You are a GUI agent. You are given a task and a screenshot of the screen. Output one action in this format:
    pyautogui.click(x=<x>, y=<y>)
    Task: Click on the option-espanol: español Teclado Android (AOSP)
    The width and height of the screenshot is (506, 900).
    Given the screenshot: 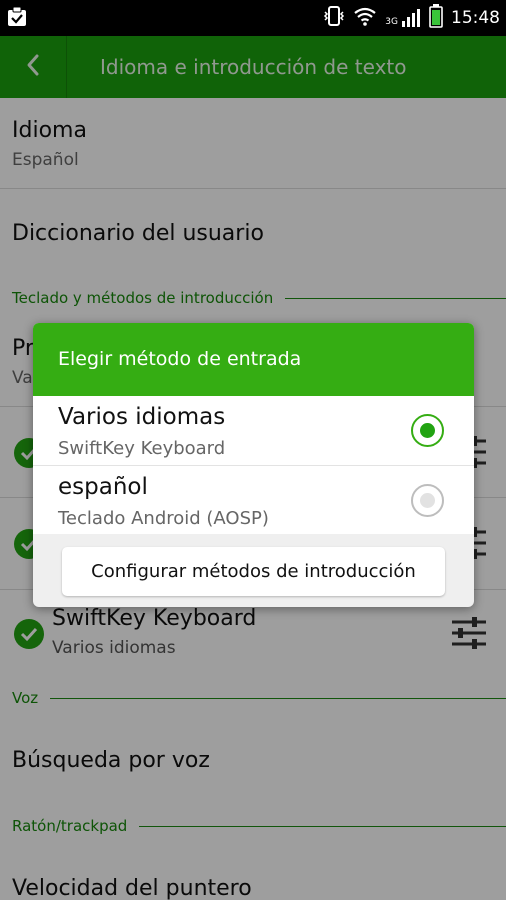 What is the action you would take?
    pyautogui.click(x=253, y=500)
    